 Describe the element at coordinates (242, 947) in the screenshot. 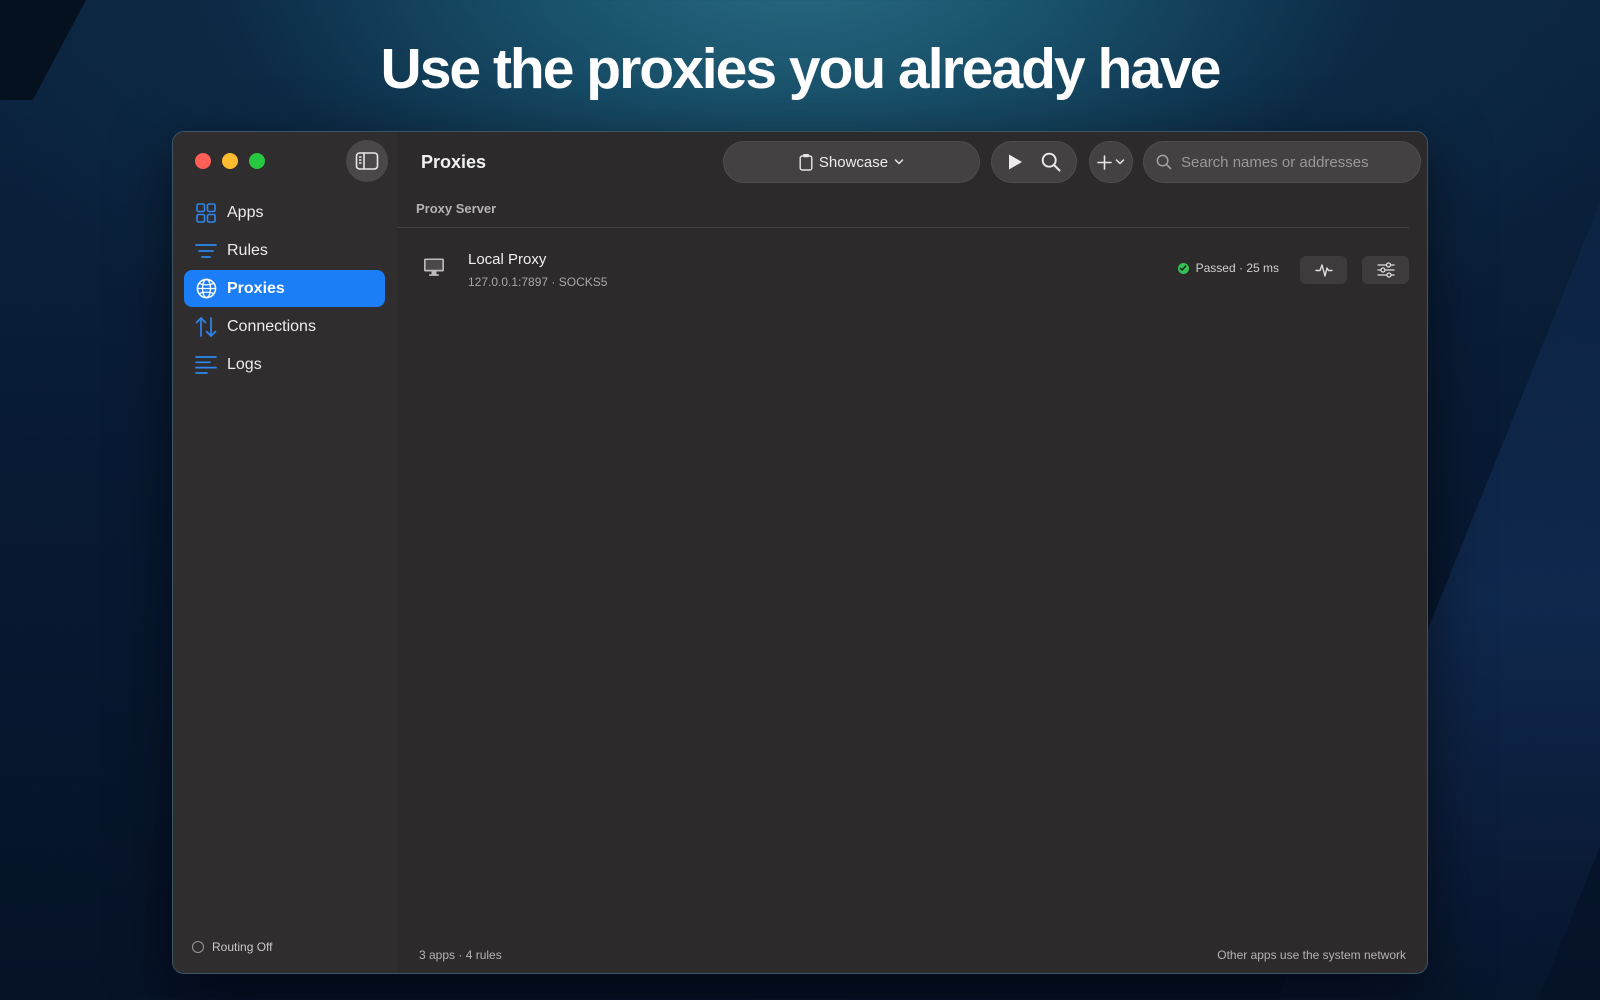

I see `routing-status-label: Routing Off` at that location.